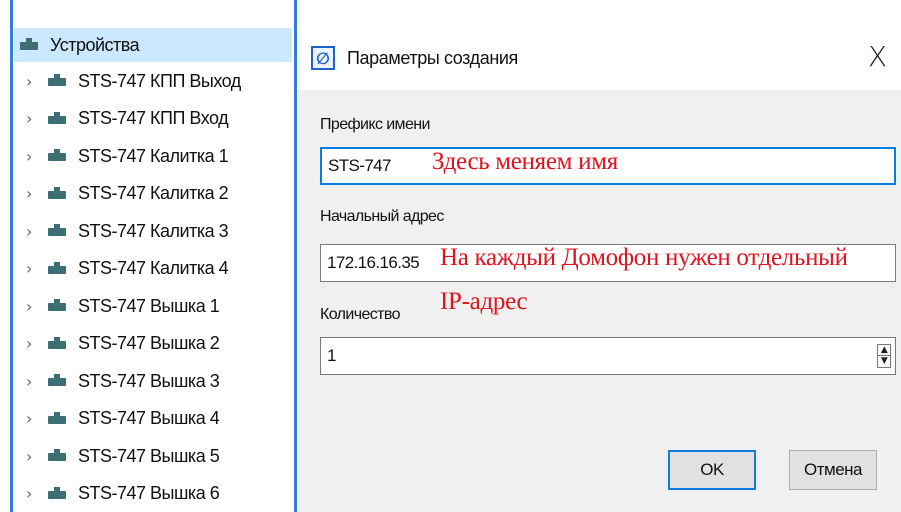 This screenshot has height=512, width=901. Describe the element at coordinates (149, 343) in the screenshot. I see `tree-item-label: STS-747 Вышка 2` at that location.